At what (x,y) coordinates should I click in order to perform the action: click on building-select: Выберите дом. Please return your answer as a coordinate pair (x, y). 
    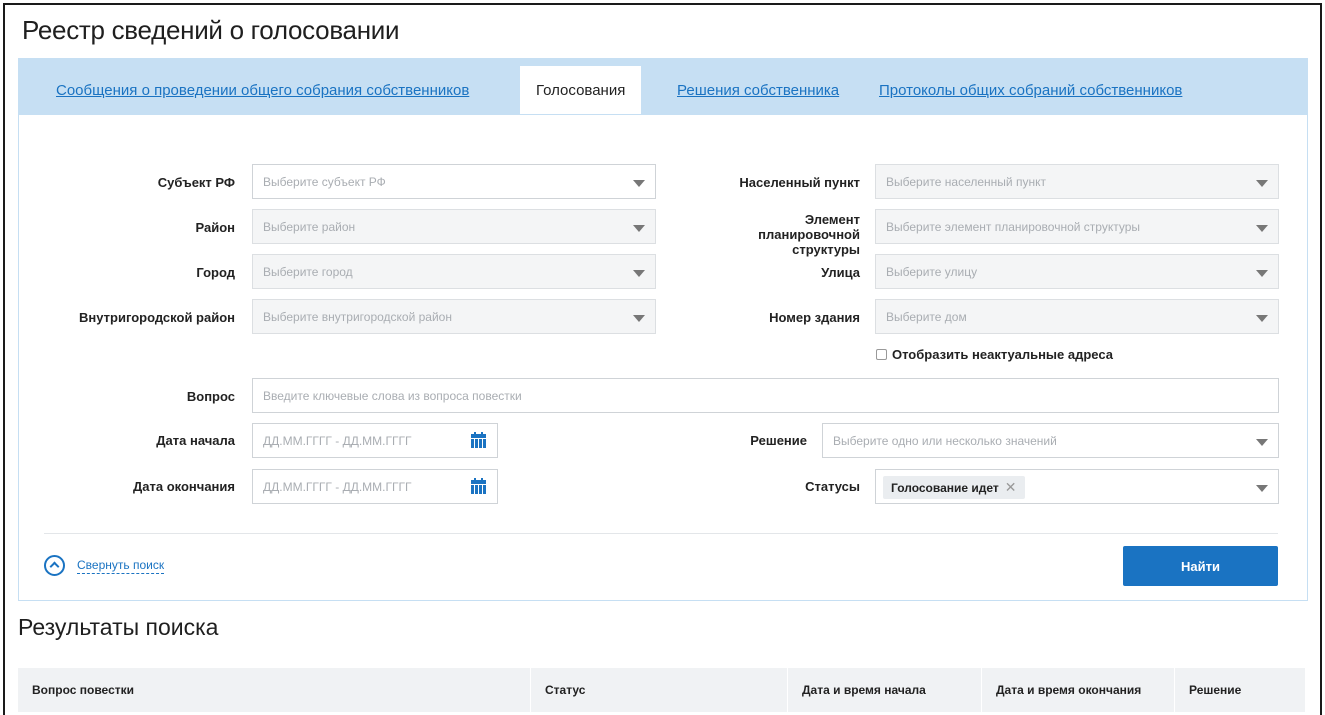
    Looking at the image, I should click on (1077, 316).